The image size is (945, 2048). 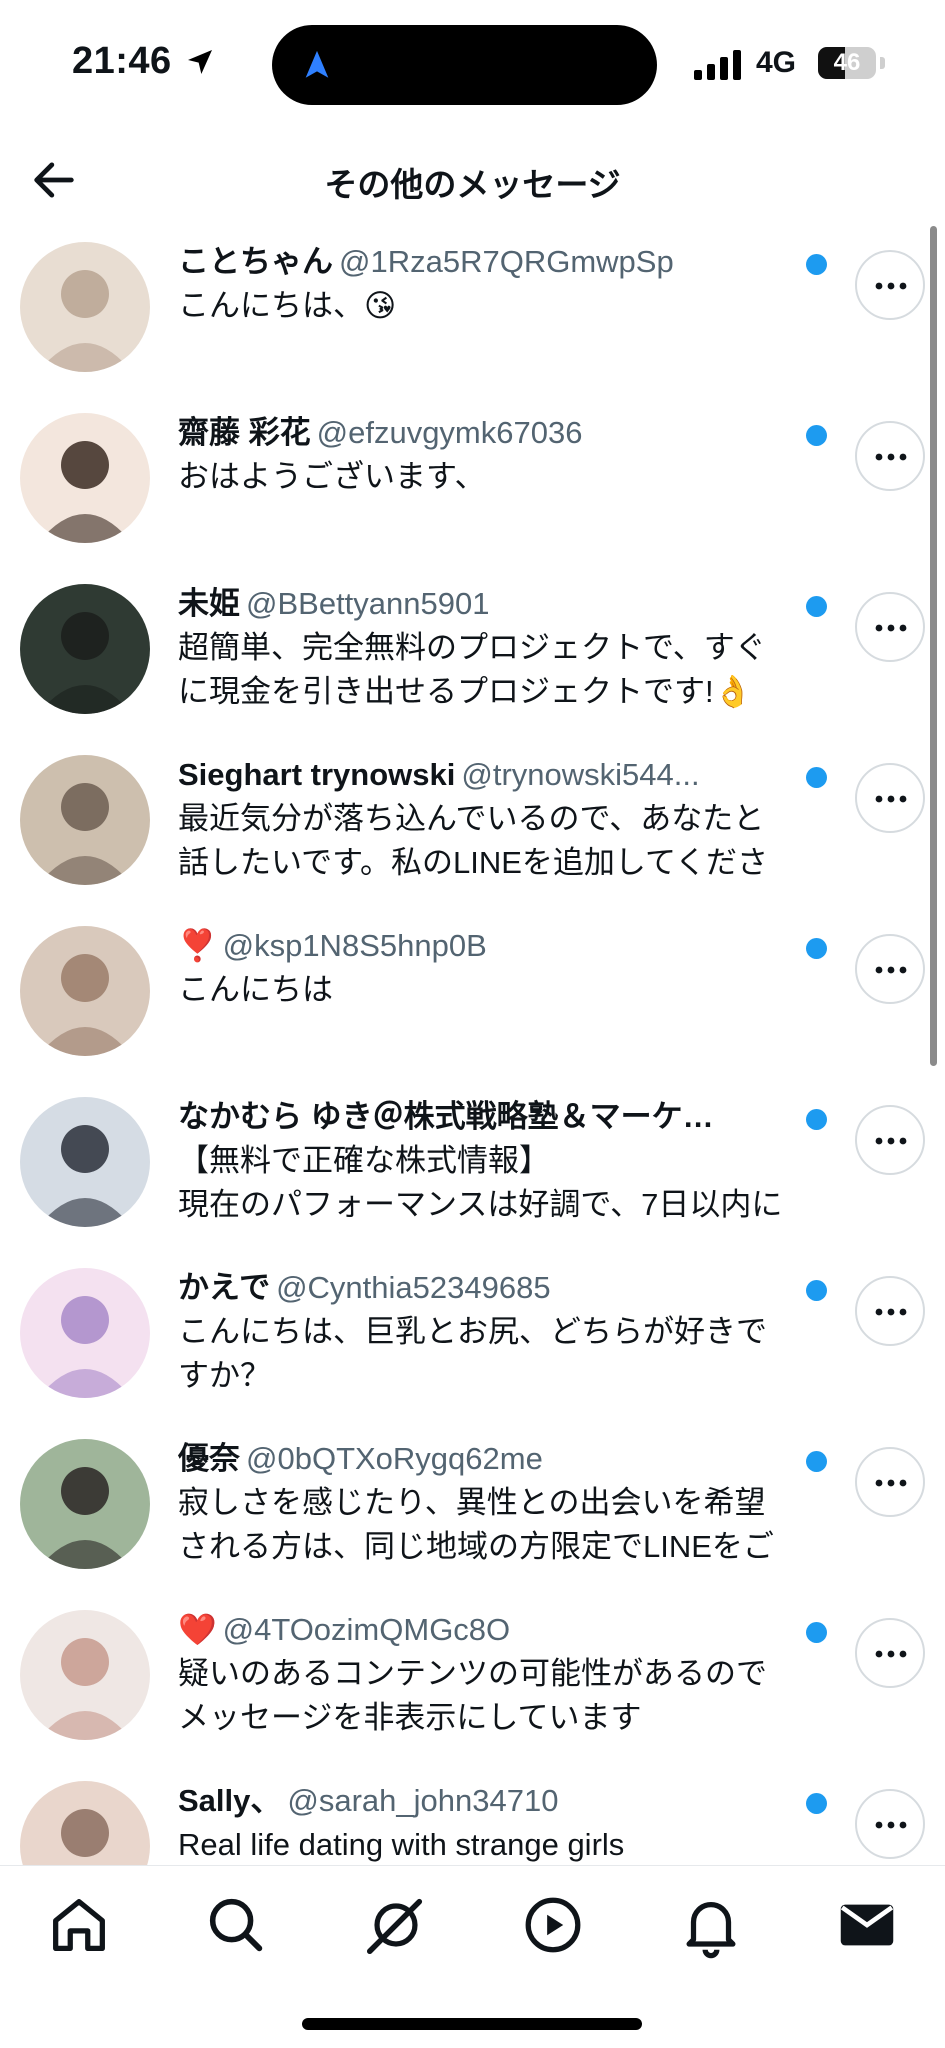 What do you see at coordinates (472, 2024) in the screenshot?
I see `home-indicator` at bounding box center [472, 2024].